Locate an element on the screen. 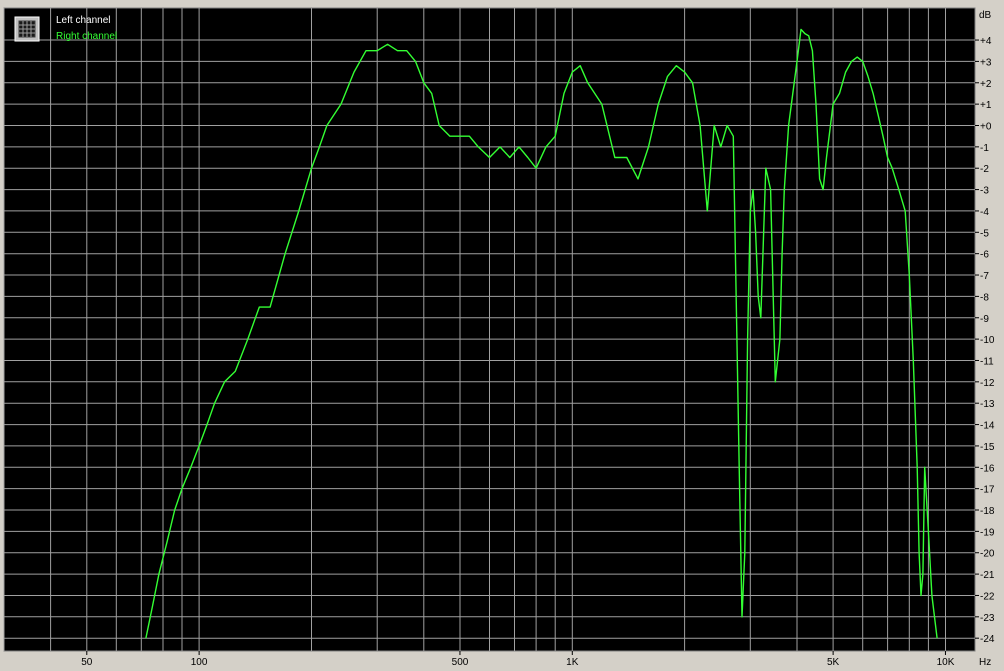 This screenshot has height=671, width=1004. y-tick-label: -7 is located at coordinates (984, 276).